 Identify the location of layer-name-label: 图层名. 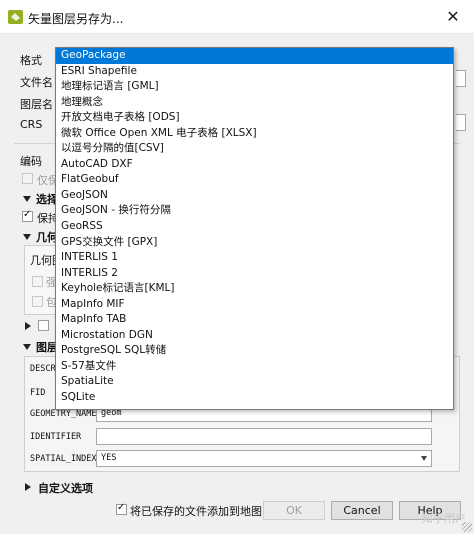
(36, 104).